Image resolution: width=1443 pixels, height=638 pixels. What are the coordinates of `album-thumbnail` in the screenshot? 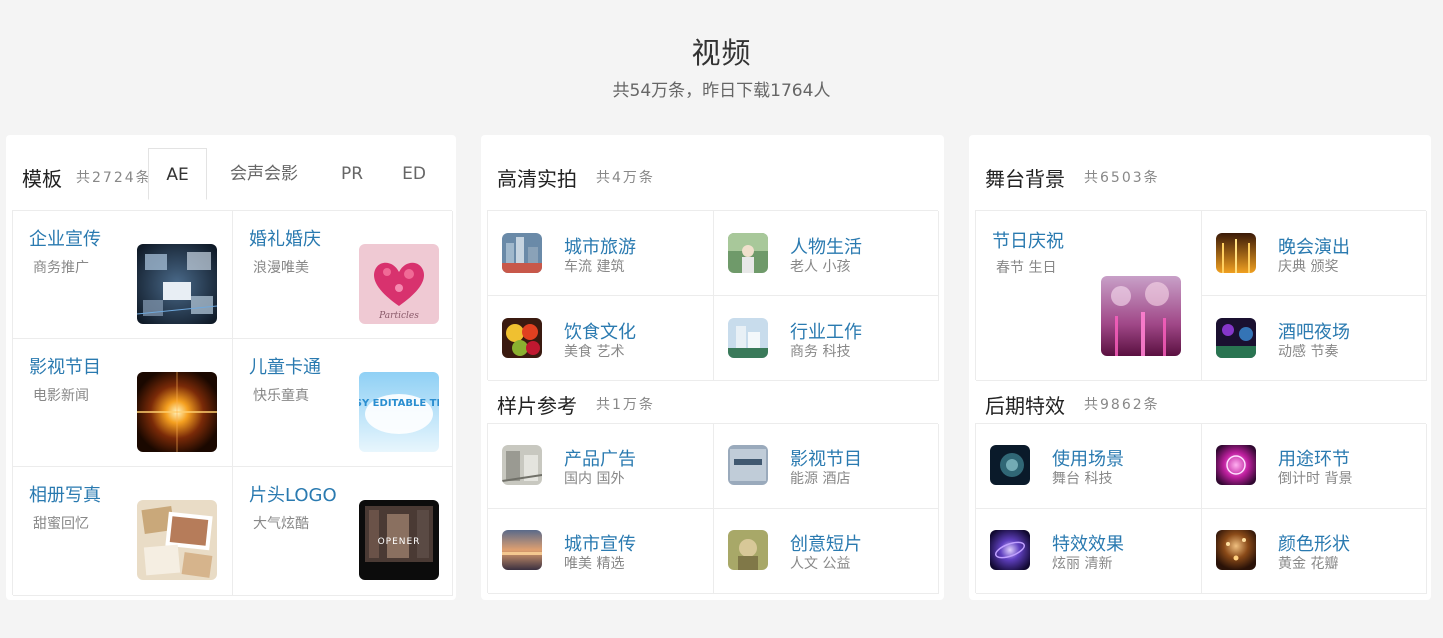 It's located at (177, 540).